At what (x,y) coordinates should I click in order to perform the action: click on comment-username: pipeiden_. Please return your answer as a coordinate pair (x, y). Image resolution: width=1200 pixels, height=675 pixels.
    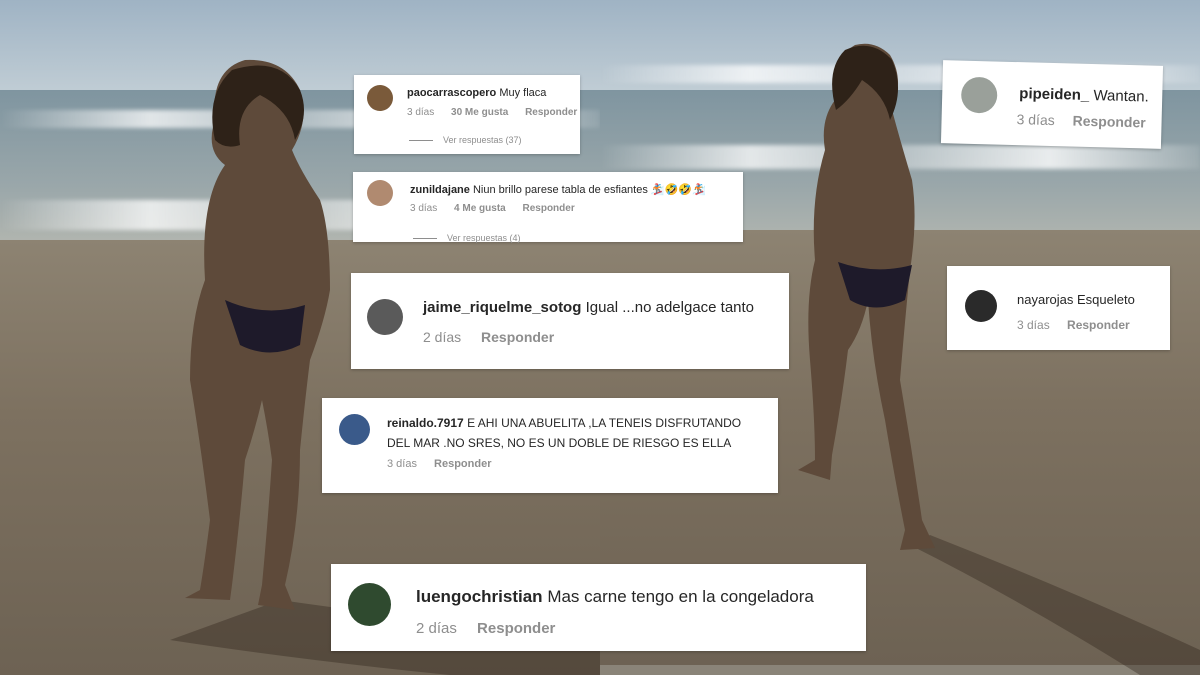
    Looking at the image, I should click on (1054, 94).